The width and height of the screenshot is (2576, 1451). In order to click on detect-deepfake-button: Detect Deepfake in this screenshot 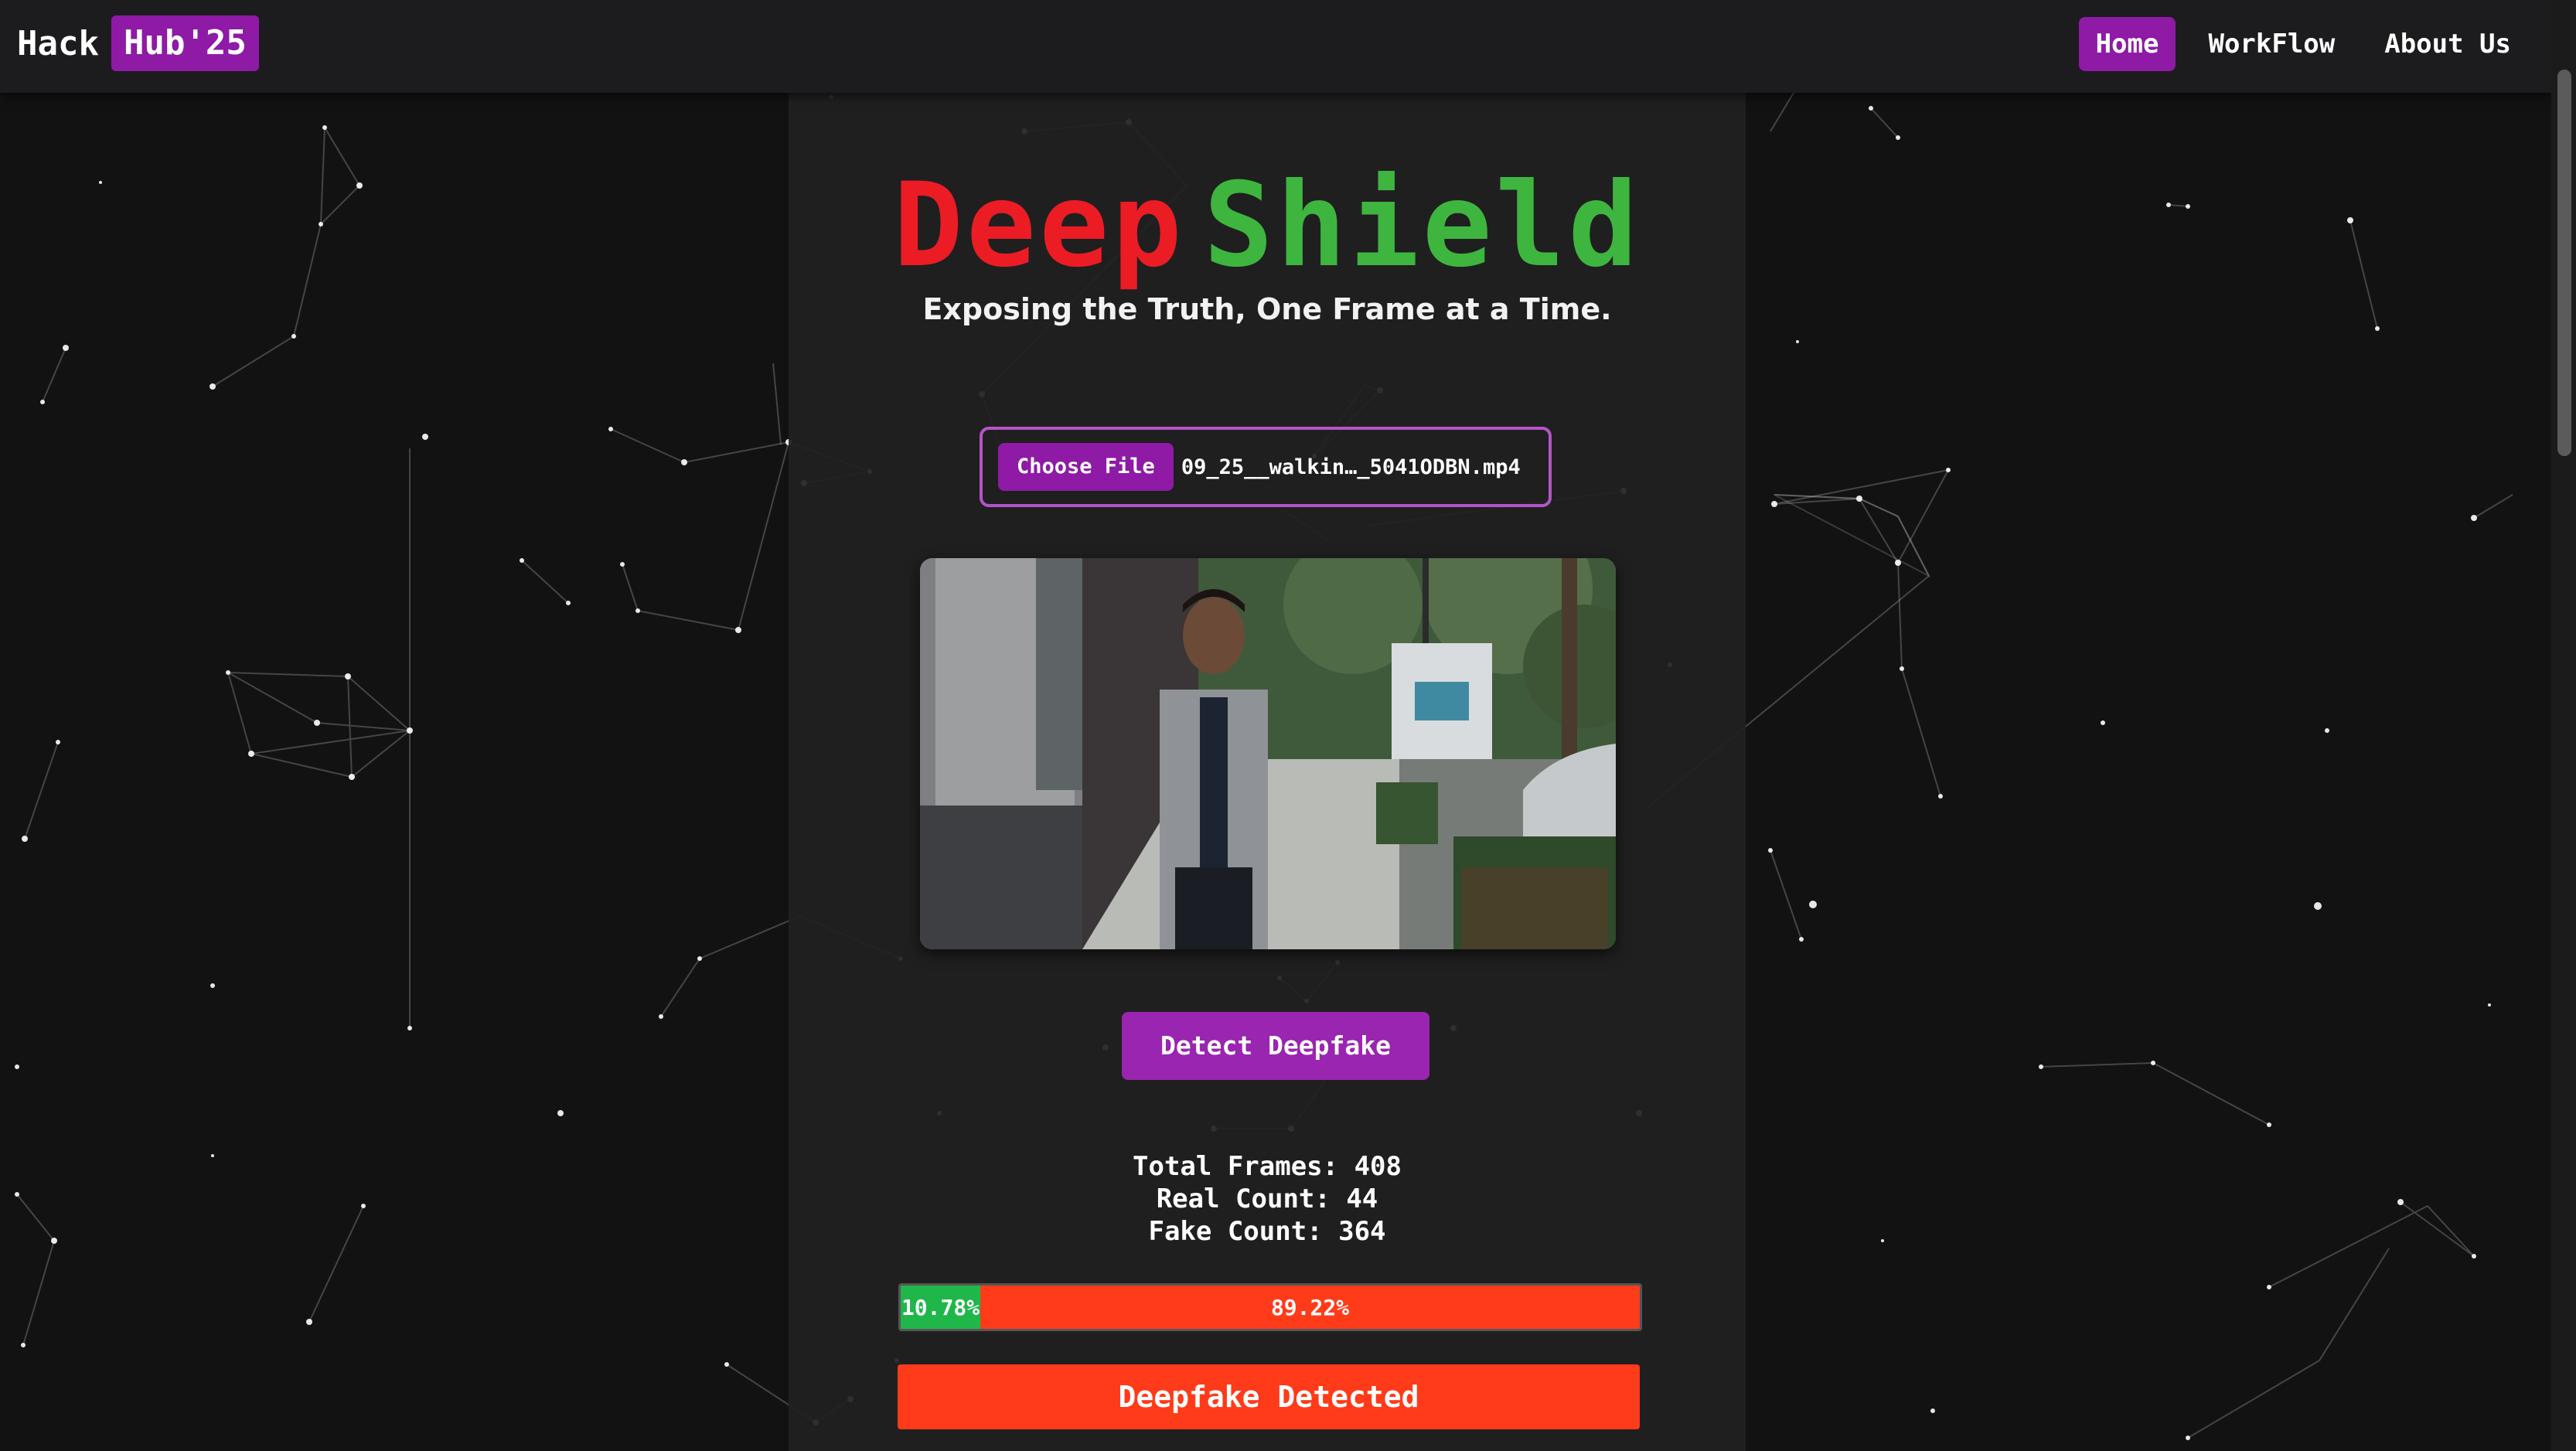, I will do `click(1275, 1046)`.